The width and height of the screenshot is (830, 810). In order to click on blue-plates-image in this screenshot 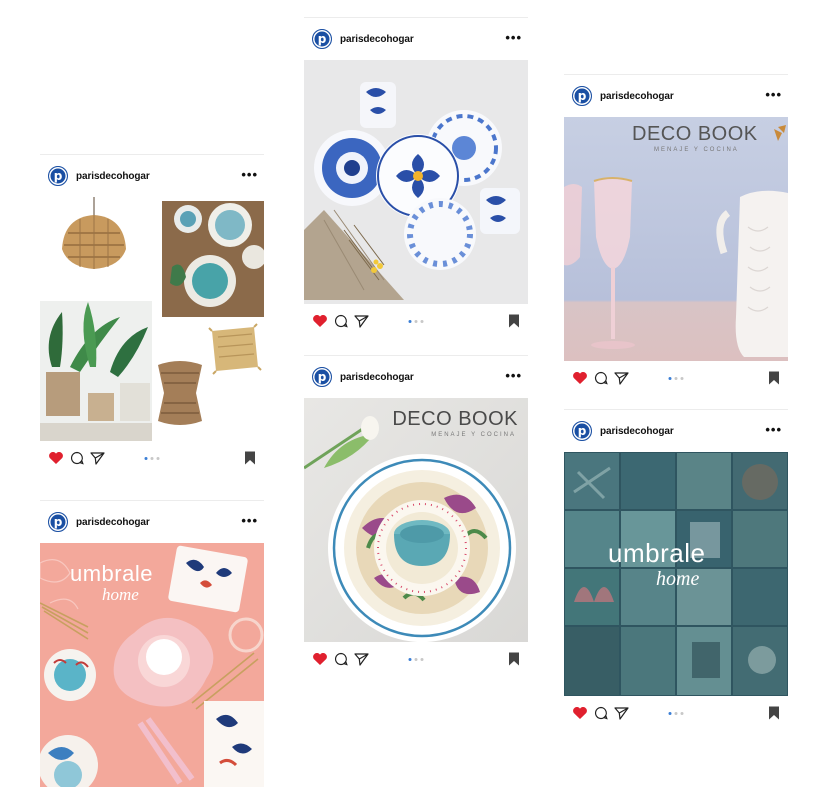, I will do `click(416, 182)`.